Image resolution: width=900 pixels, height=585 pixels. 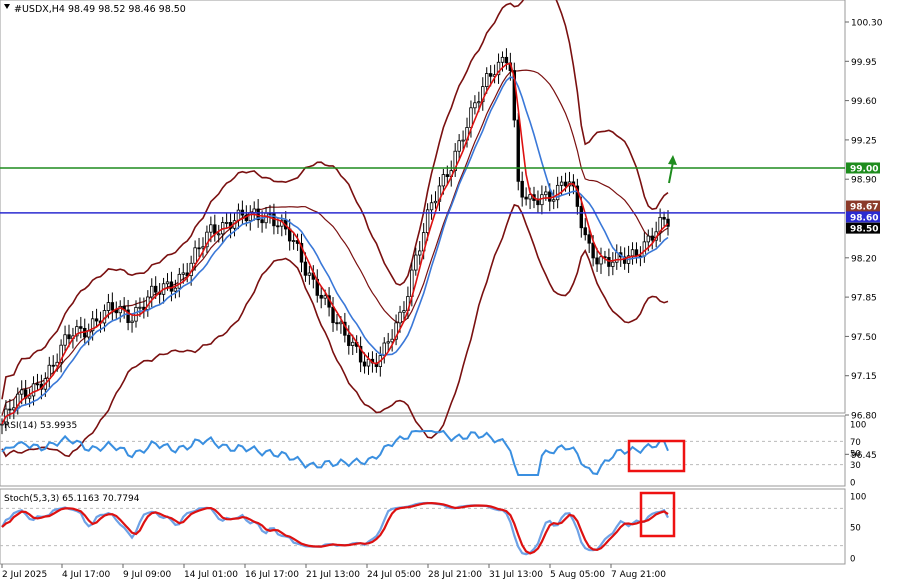 I want to click on rsi-tick-label: 70, so click(x=855, y=443).